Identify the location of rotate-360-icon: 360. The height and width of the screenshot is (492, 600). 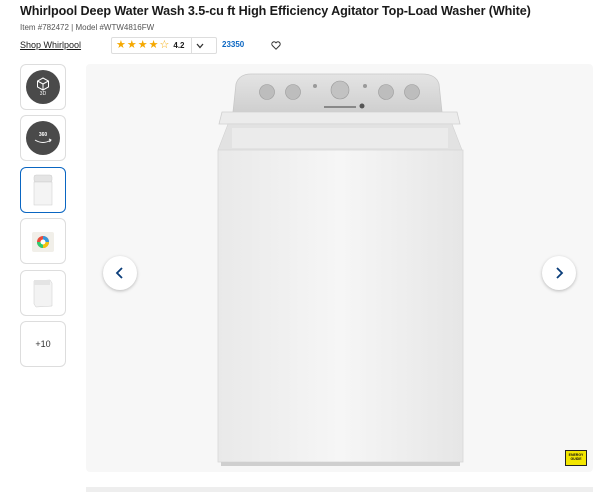
(43, 138).